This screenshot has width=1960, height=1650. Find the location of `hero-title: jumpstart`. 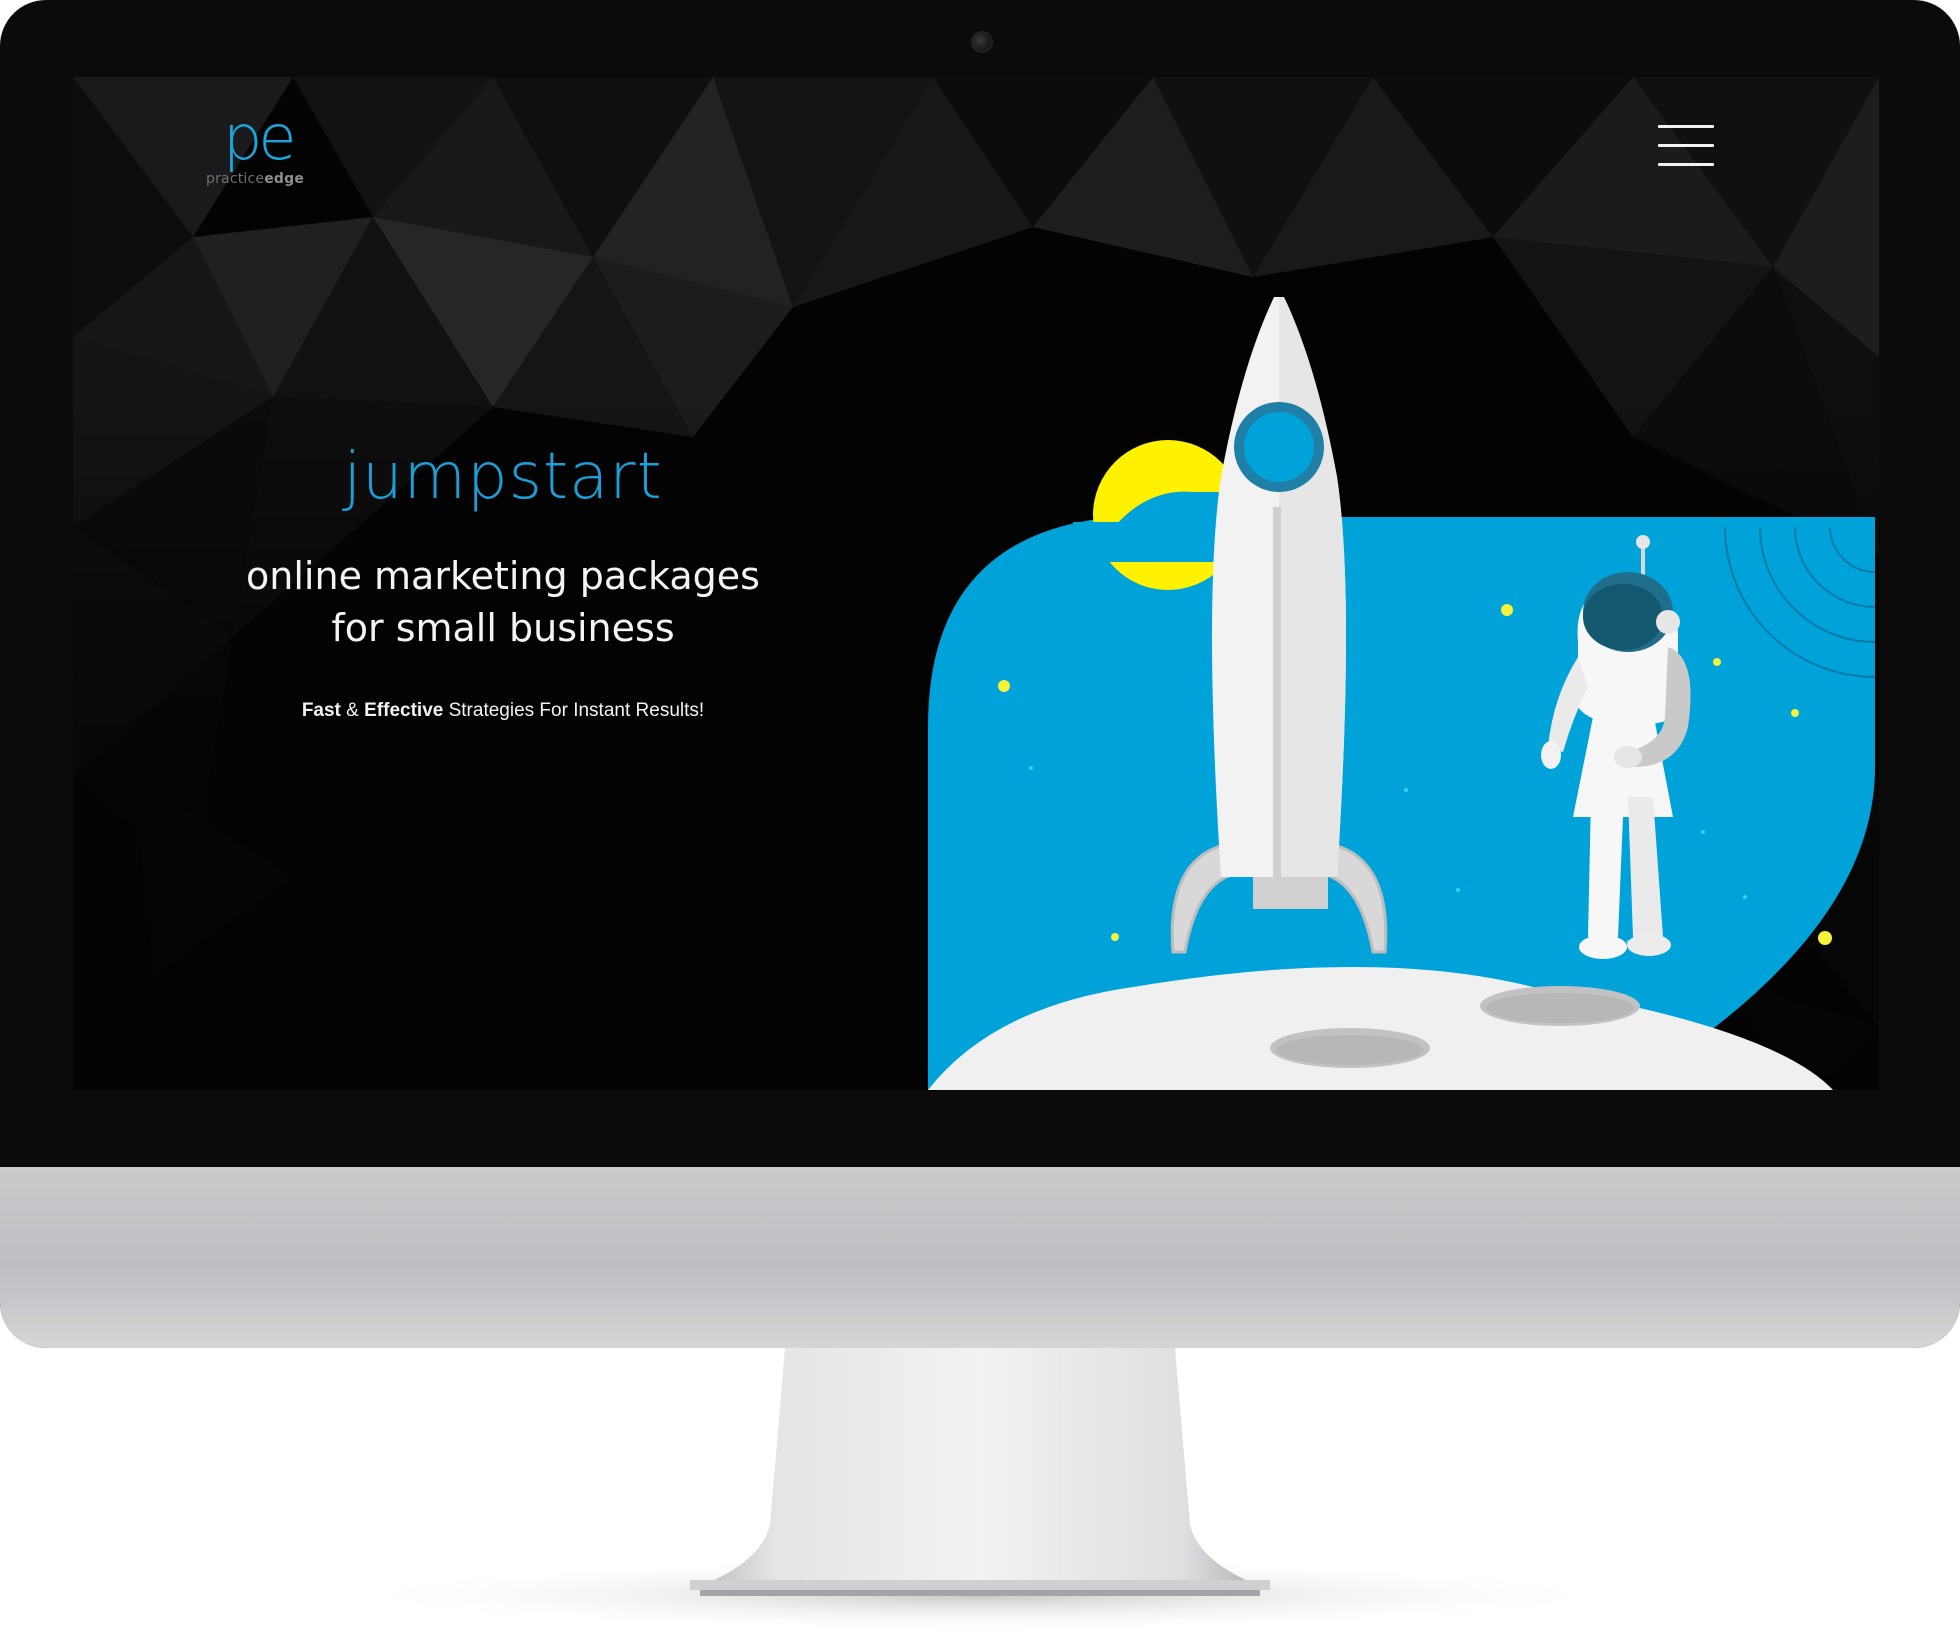

hero-title: jumpstart is located at coordinates (503, 477).